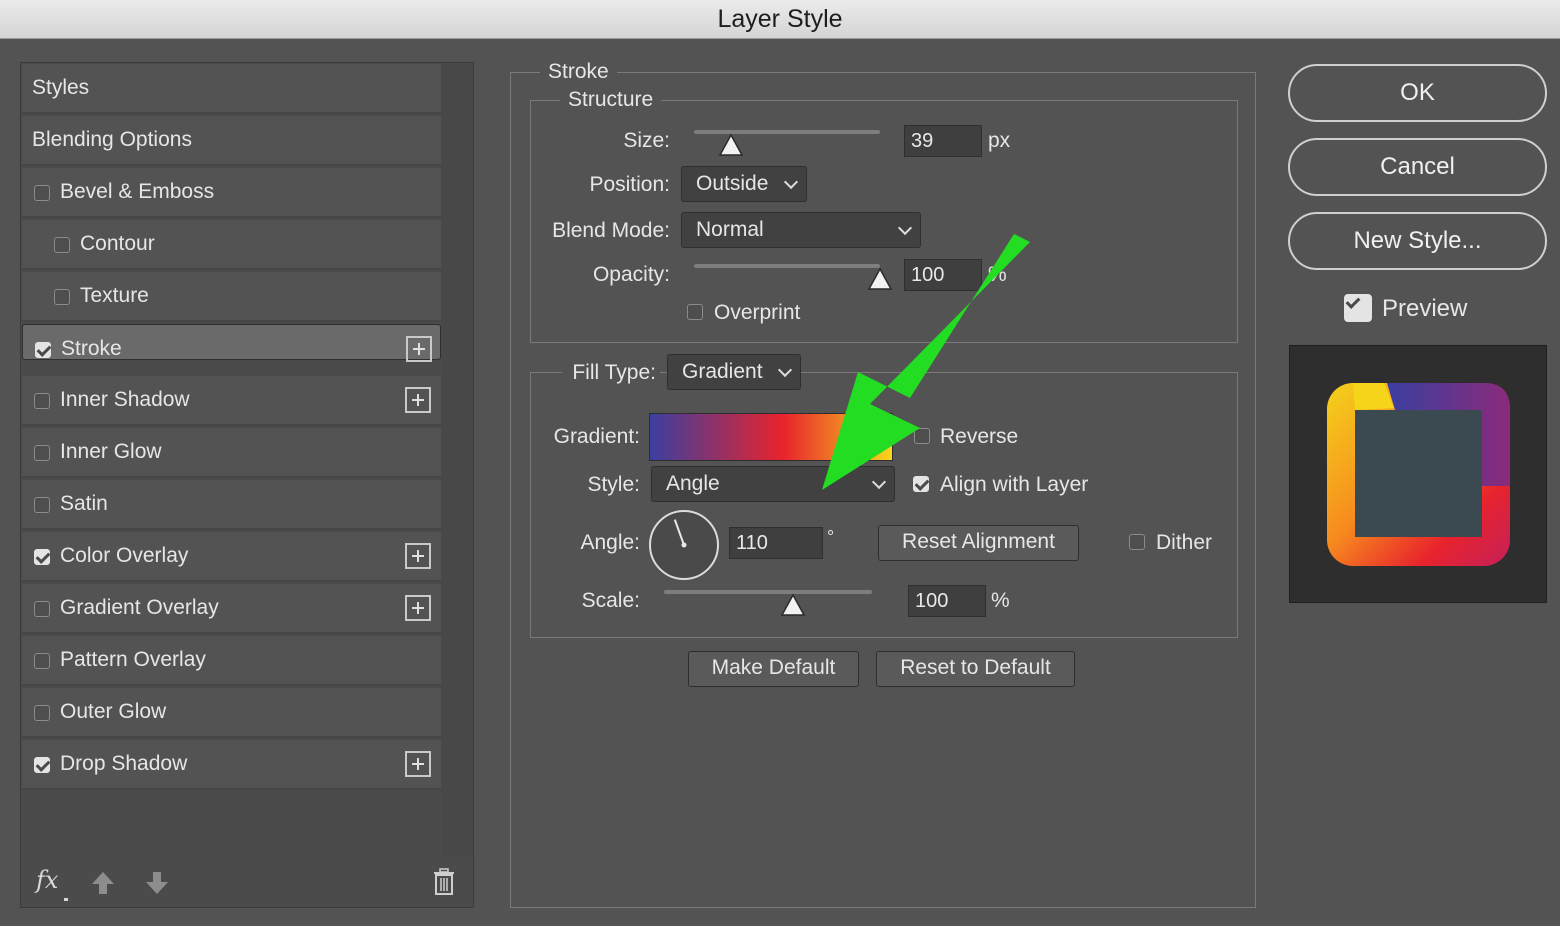  Describe the element at coordinates (646, 140) in the screenshot. I see `size-label: Size:` at that location.